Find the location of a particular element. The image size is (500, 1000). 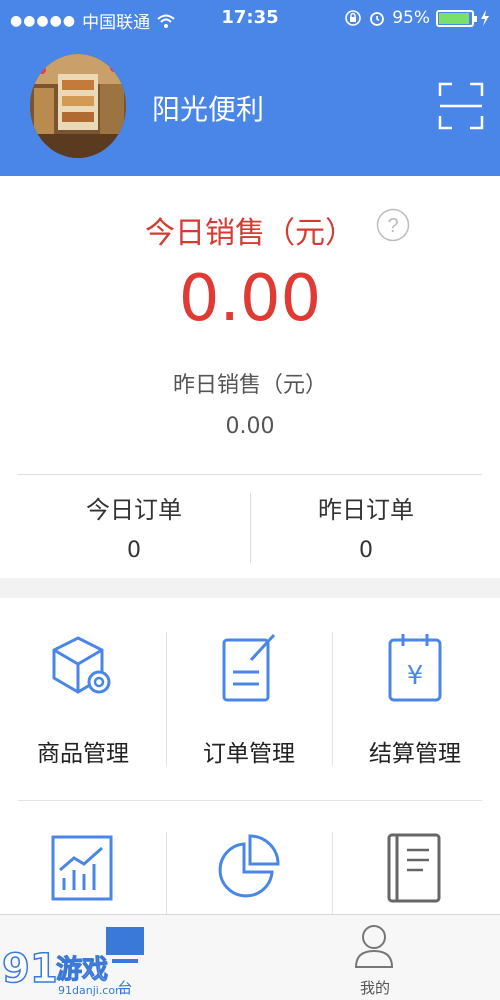

today-orders: 今日订单 0 is located at coordinates (134, 527).